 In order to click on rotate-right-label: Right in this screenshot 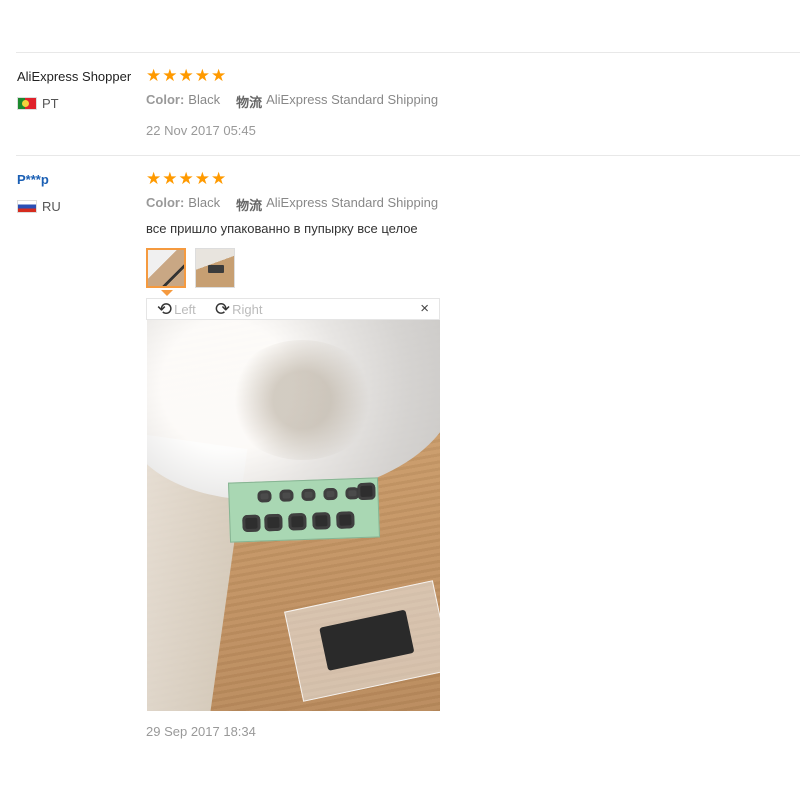, I will do `click(247, 309)`.